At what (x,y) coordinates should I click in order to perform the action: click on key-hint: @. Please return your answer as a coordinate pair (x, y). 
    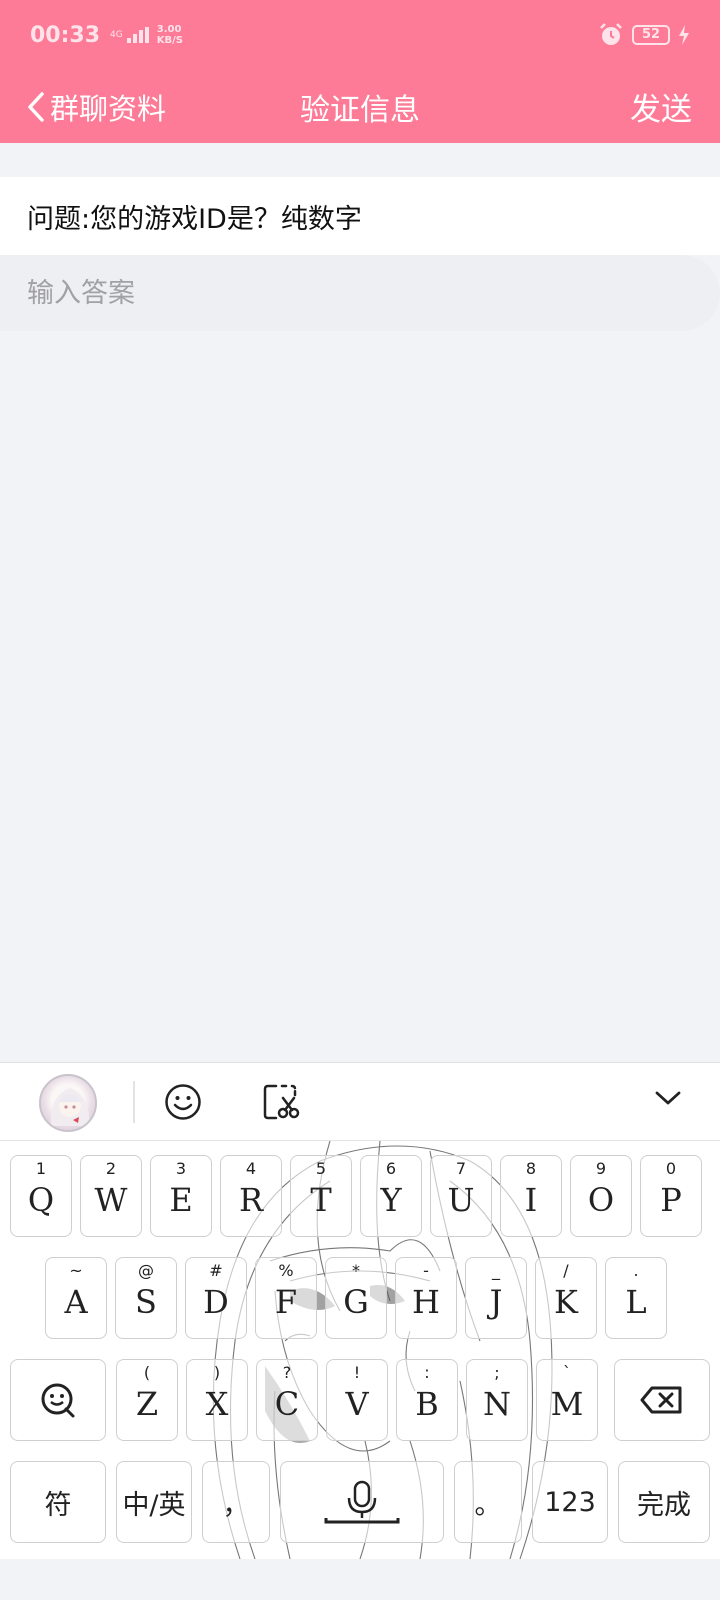
    Looking at the image, I should click on (146, 1270).